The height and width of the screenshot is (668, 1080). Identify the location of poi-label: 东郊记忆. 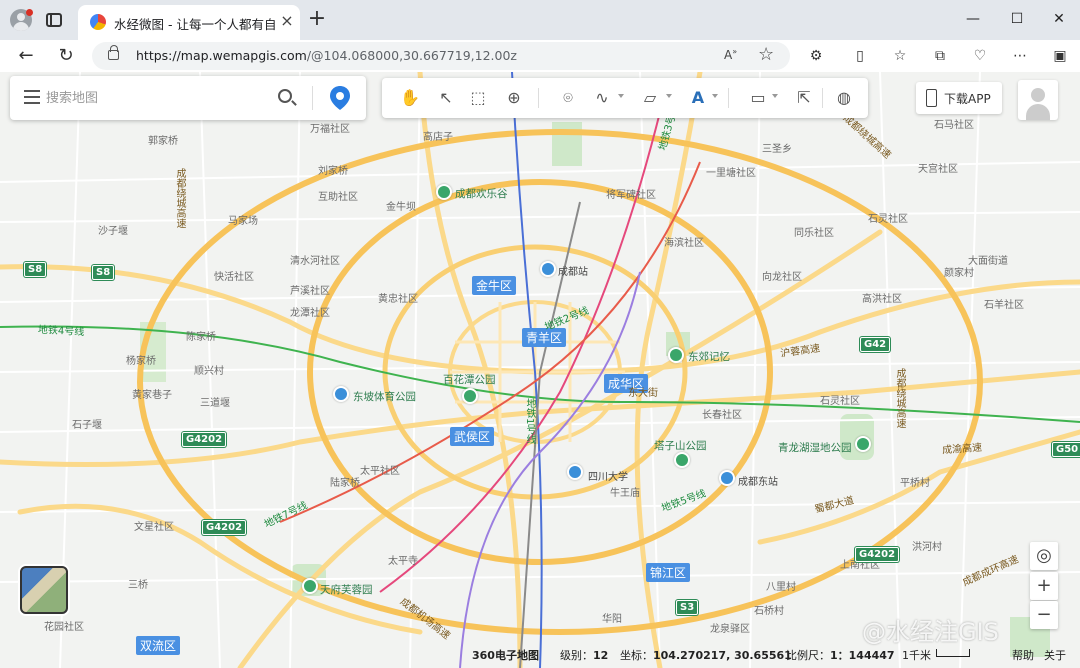
(709, 356).